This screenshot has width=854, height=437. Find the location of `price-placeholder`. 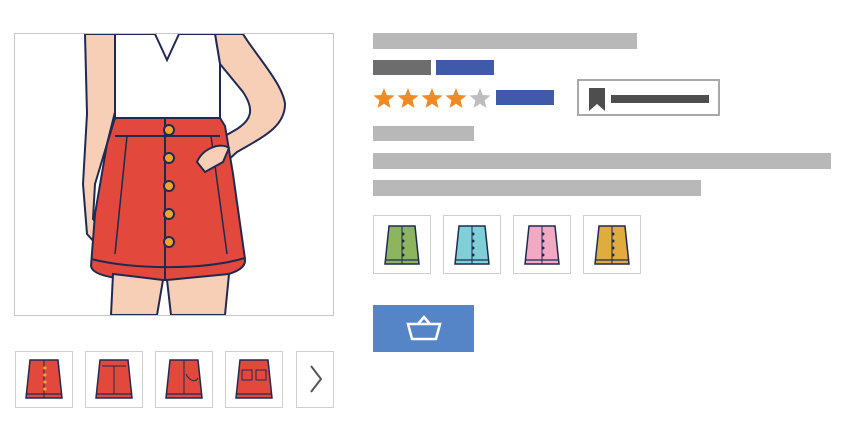

price-placeholder is located at coordinates (423, 133).